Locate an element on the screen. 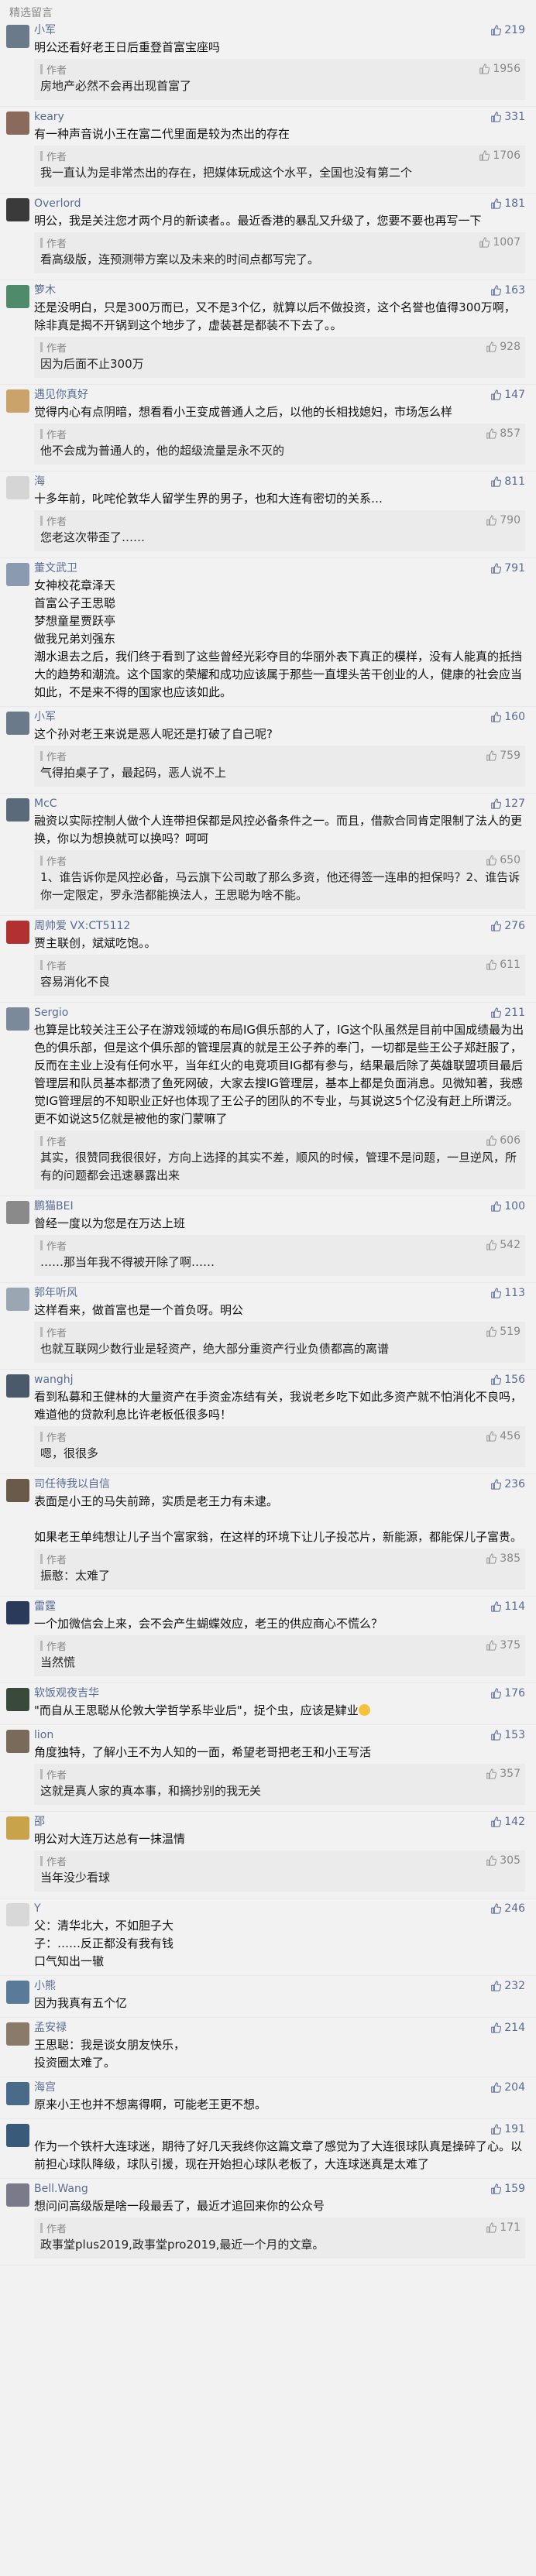  like-button: 246 is located at coordinates (507, 1909).